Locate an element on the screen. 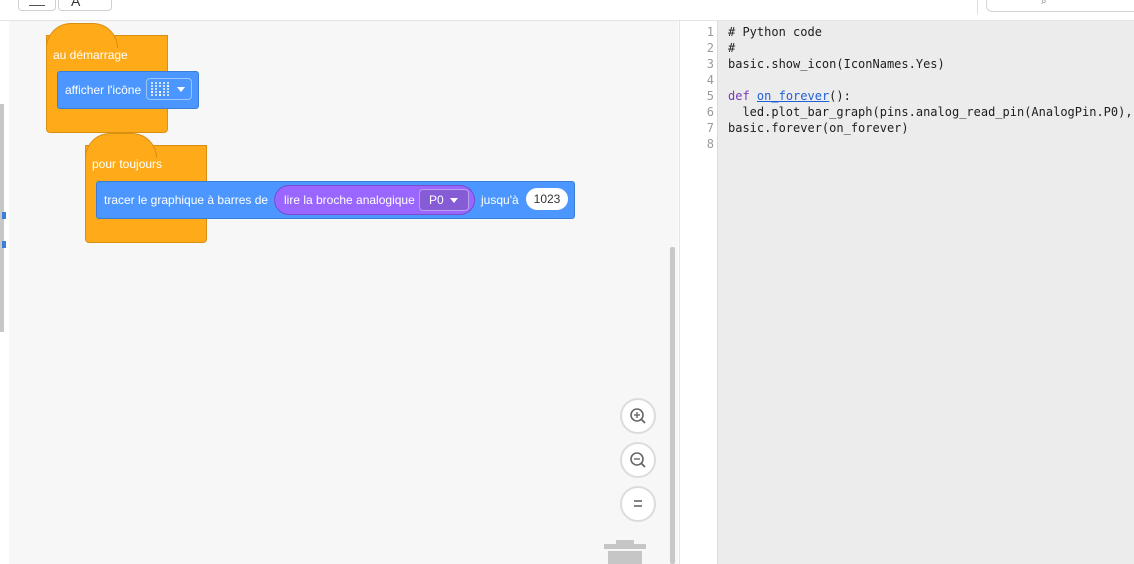 The height and width of the screenshot is (564, 1134). code-line: # is located at coordinates (732, 48).